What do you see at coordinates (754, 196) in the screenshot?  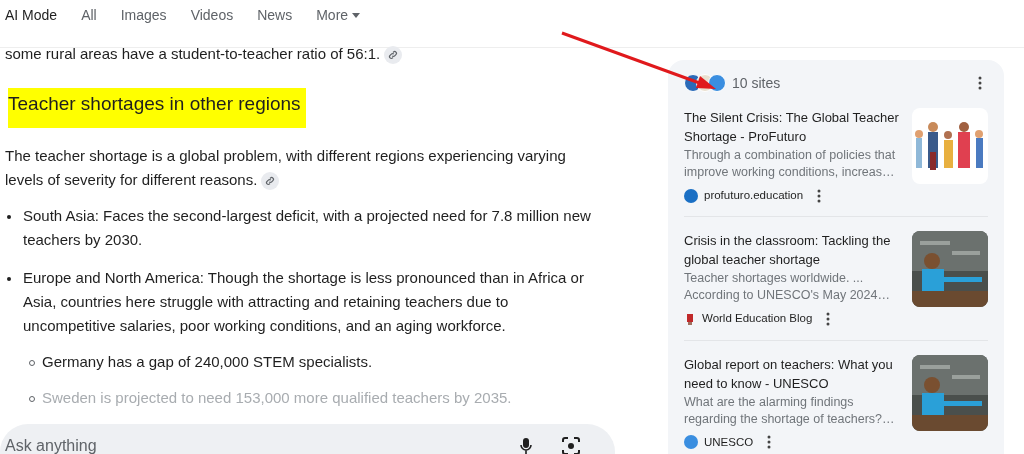 I see `source-site: profuturo.education` at bounding box center [754, 196].